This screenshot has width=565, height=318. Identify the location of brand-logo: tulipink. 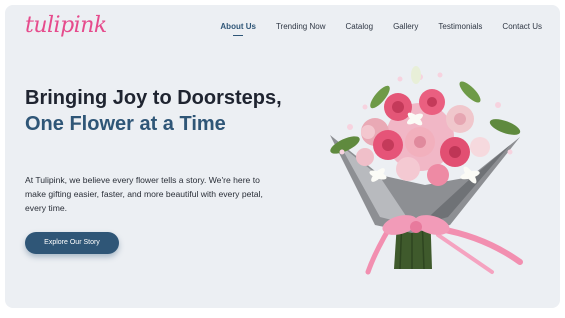
(66, 25).